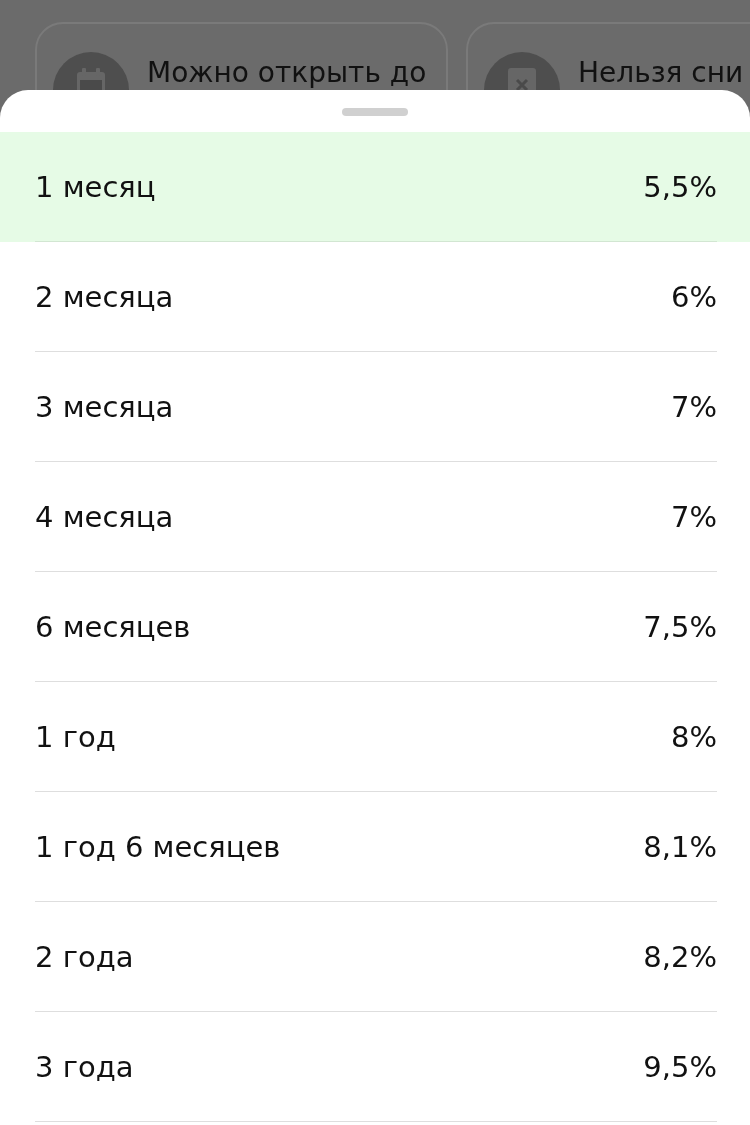 This screenshot has width=750, height=1125. Describe the element at coordinates (694, 736) in the screenshot. I see `rate-value: 8%` at that location.